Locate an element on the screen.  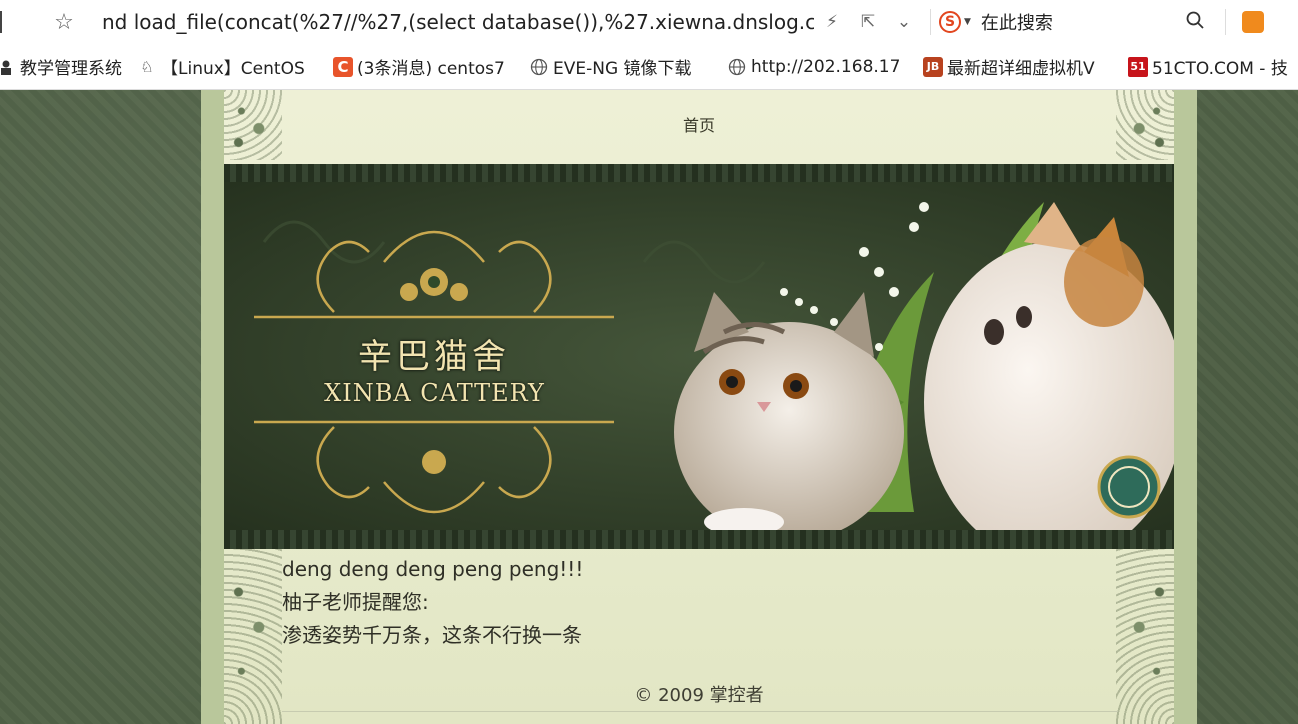
bookmark-label: 最新超详细虚拟机V is located at coordinates (1021, 69).